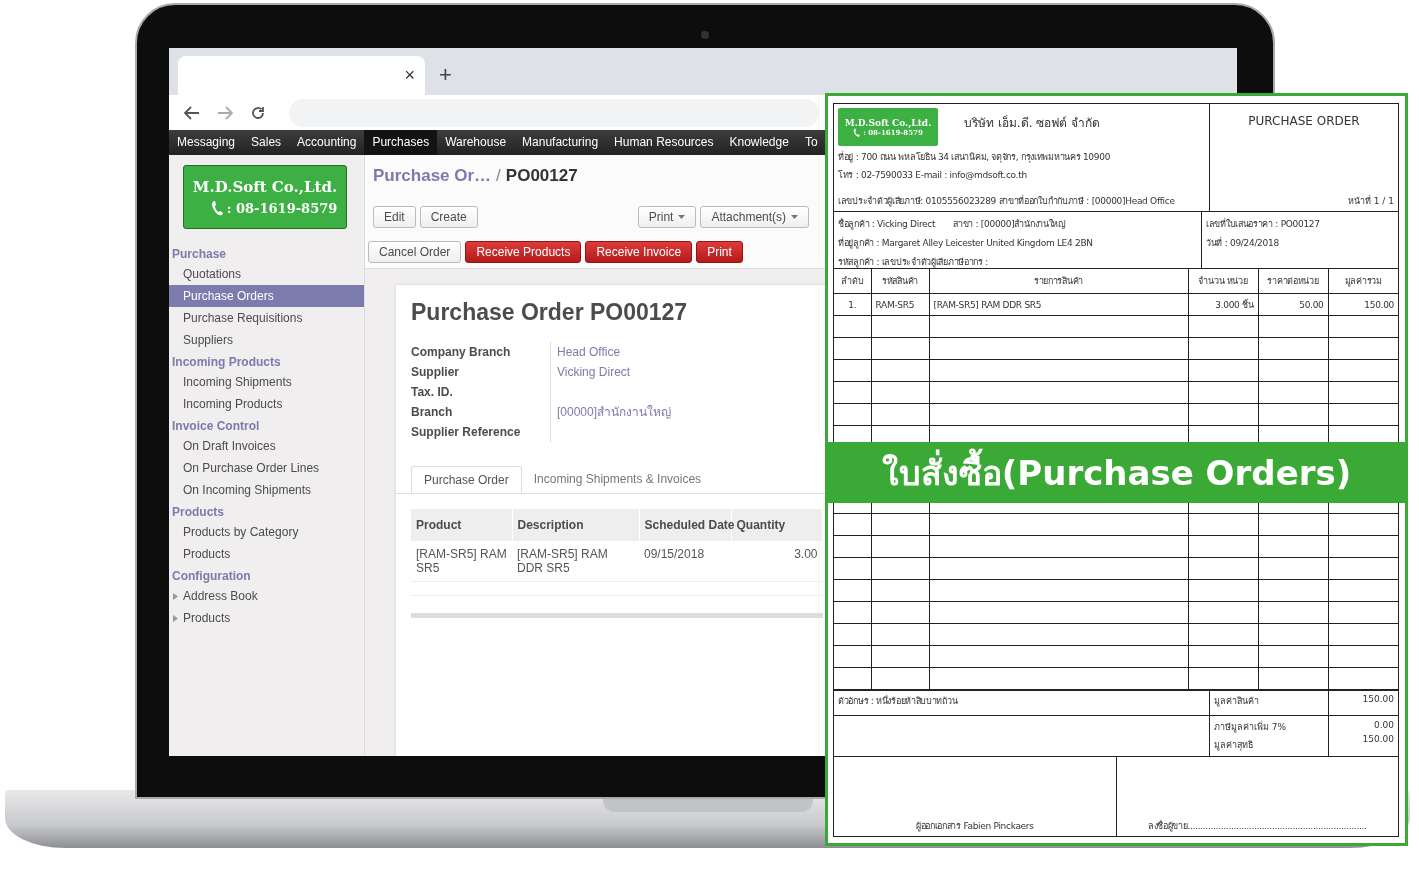 The height and width of the screenshot is (874, 1419). What do you see at coordinates (974, 826) in the screenshot?
I see `issuer-signature: ผู้ออกเอกสาร Fabien Pinckaers` at bounding box center [974, 826].